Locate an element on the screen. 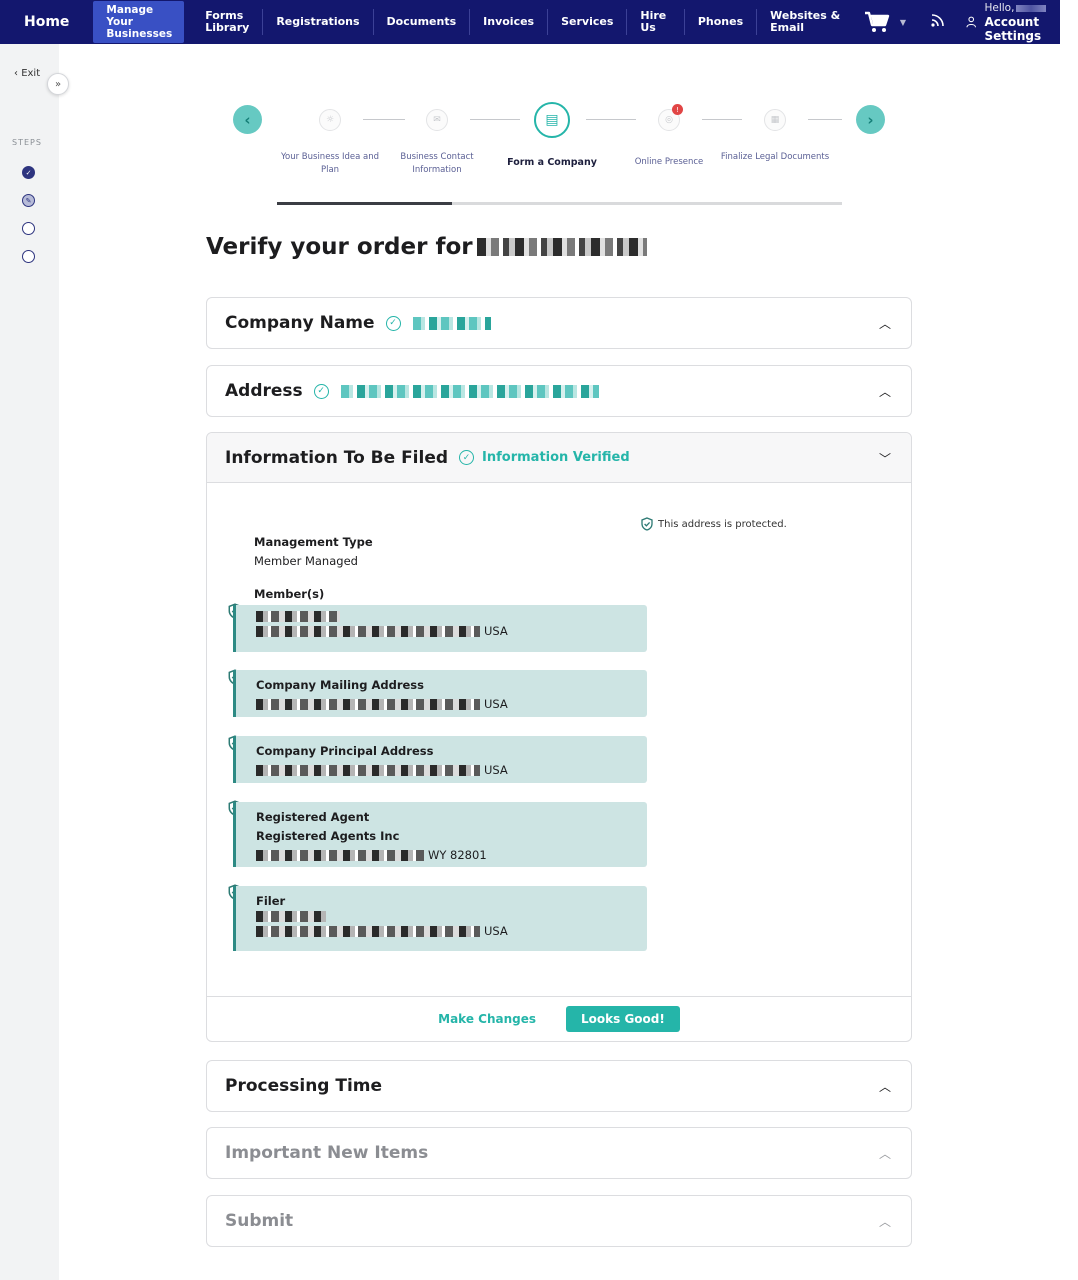 The width and height of the screenshot is (1078, 1280). lightbulb-icon: ☼ is located at coordinates (330, 120).